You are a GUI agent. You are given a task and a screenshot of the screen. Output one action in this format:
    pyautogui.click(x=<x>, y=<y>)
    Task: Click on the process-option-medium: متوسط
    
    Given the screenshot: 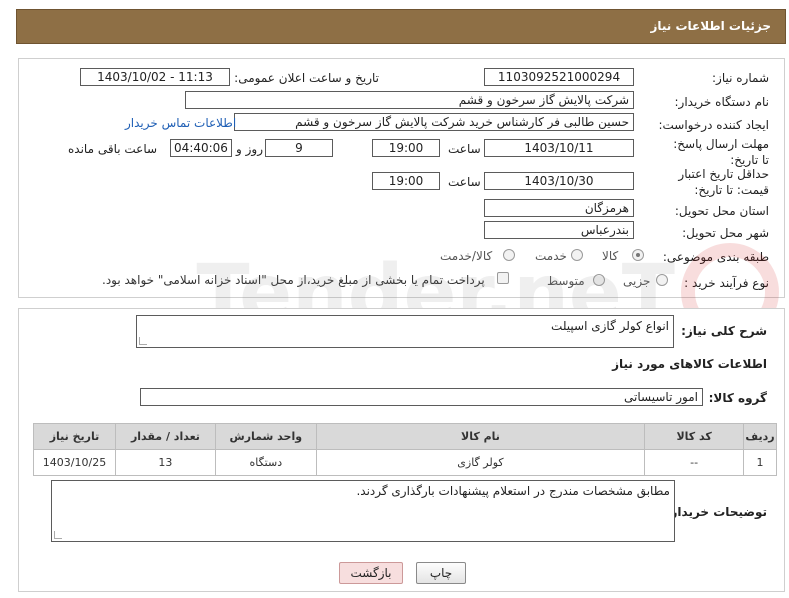 What is the action you would take?
    pyautogui.click(x=566, y=281)
    